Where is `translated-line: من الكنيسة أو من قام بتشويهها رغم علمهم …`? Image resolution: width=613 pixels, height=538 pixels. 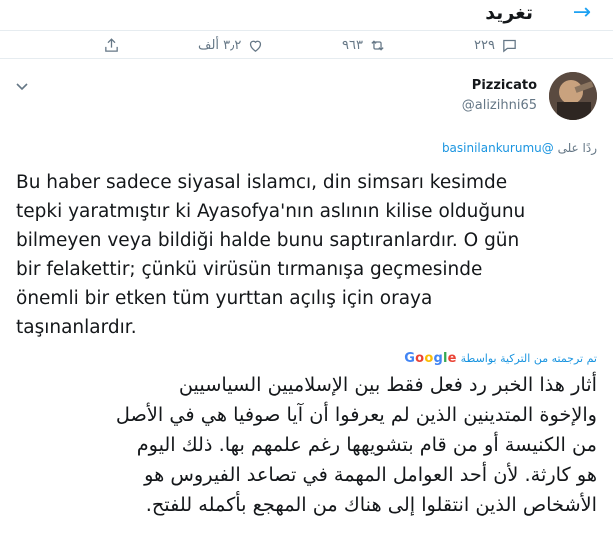 translated-line: من الكنيسة أو من قام بتشويهها رغم علمهم … is located at coordinates (366, 444).